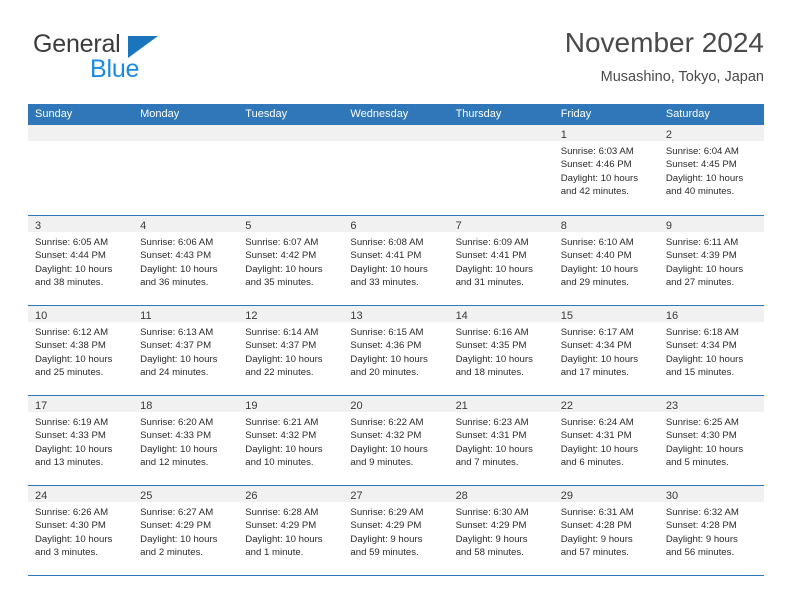 The image size is (792, 612). Describe the element at coordinates (672, 406) in the screenshot. I see `day-number: 23` at that location.